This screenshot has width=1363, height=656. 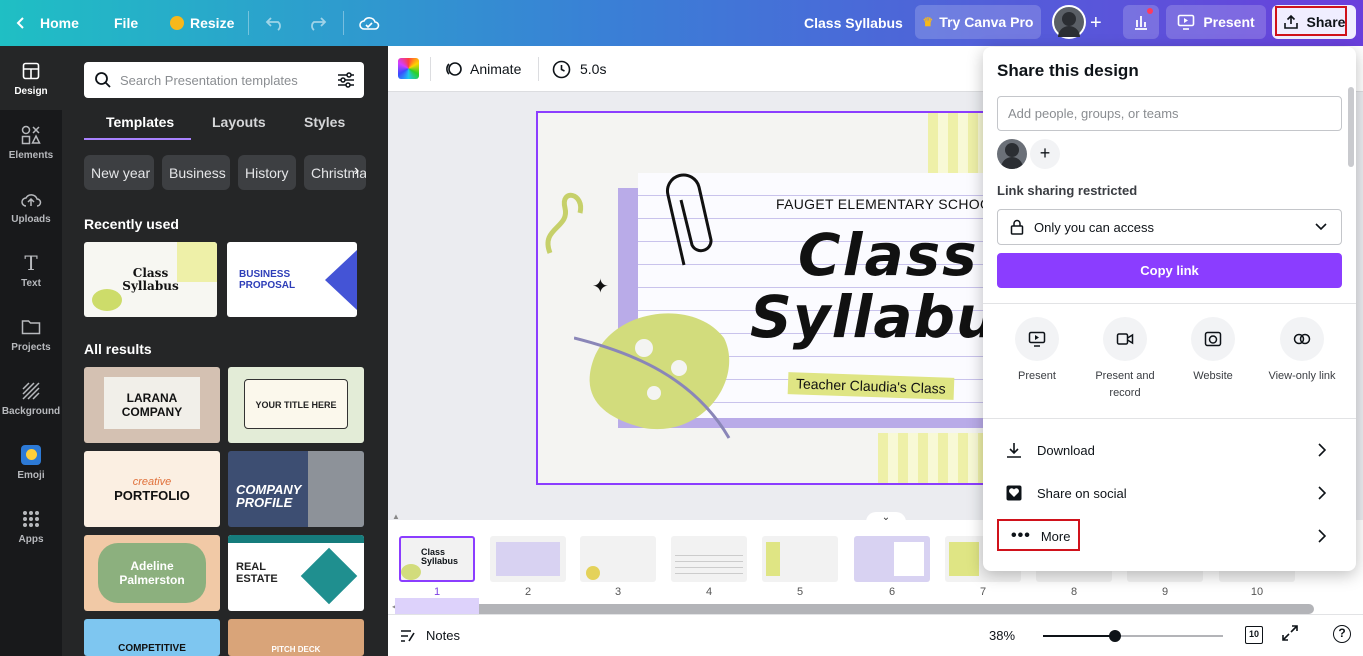 I want to click on undo-icon, so click(x=273, y=24).